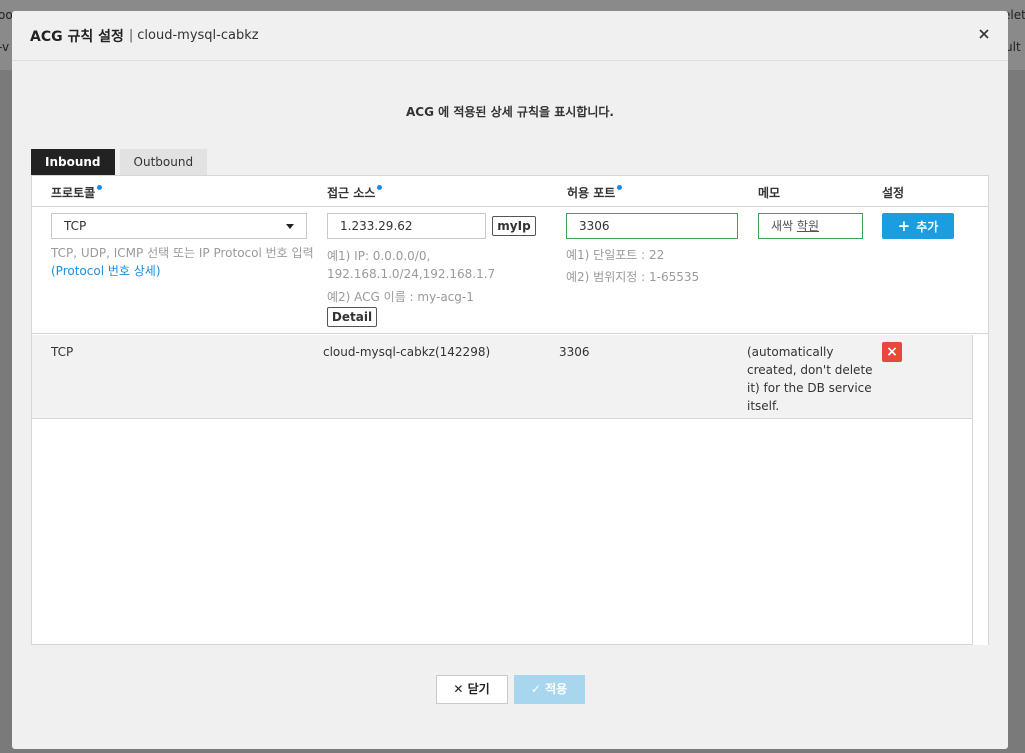 Image resolution: width=1025 pixels, height=753 pixels. Describe the element at coordinates (615, 255) in the screenshot. I see `port-hint-line: 예1) 단일포트 : 22` at that location.